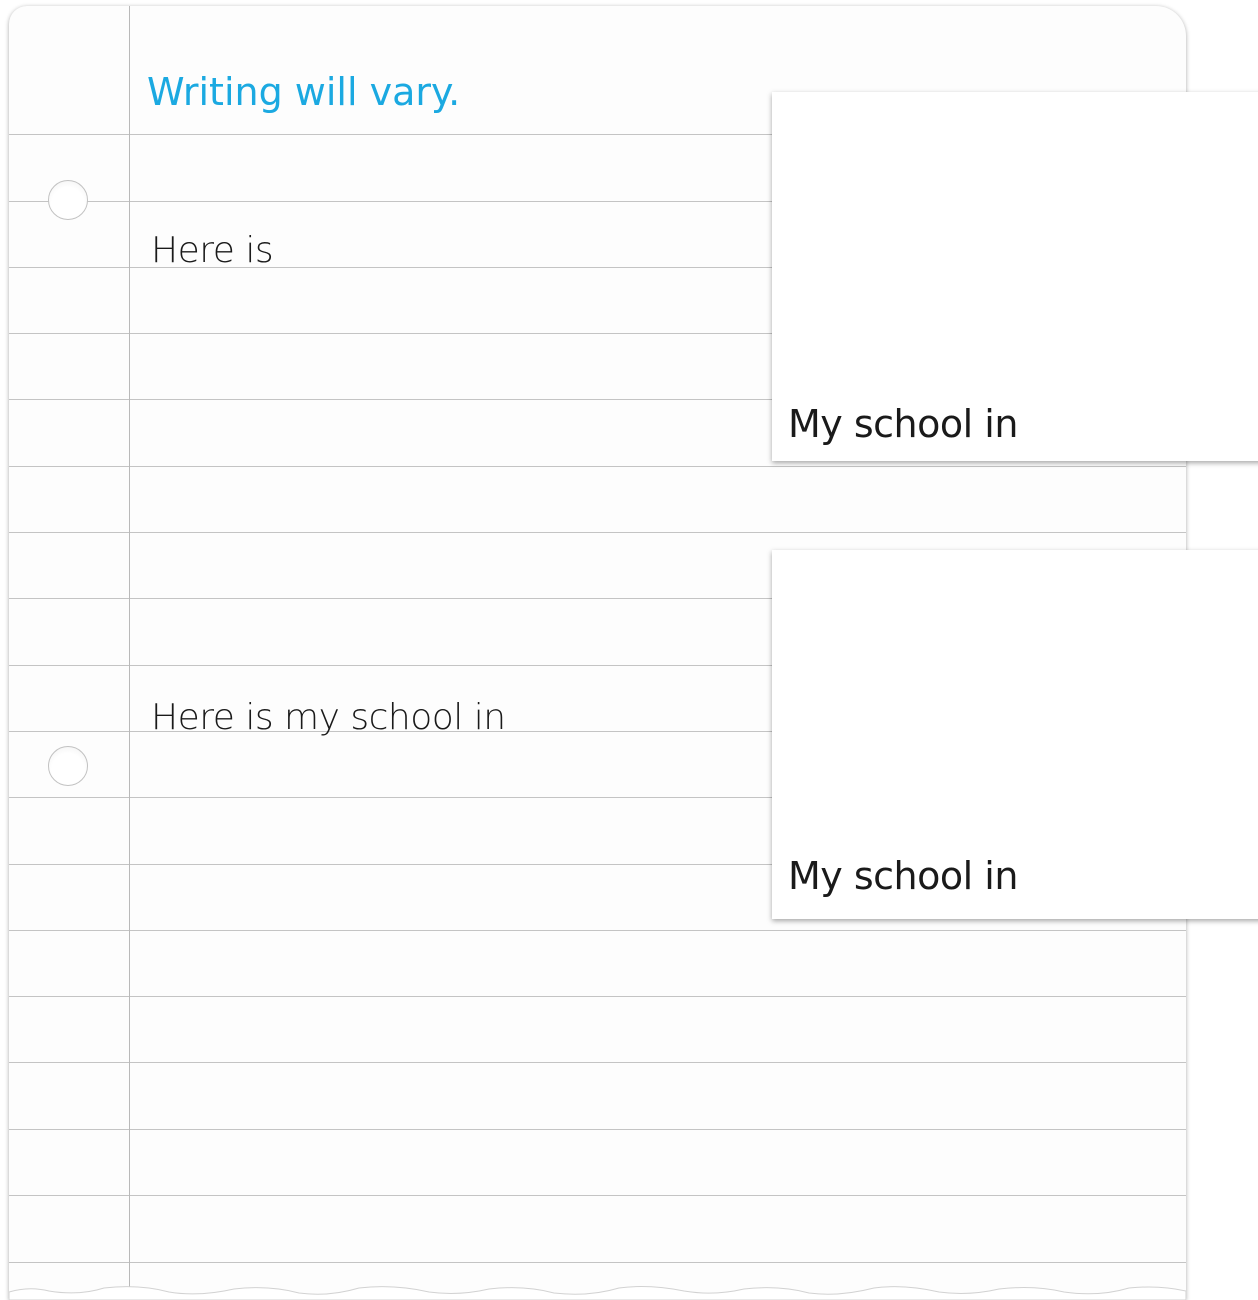  I want to click on drawing-card-2: My school in, so click(1015, 734).